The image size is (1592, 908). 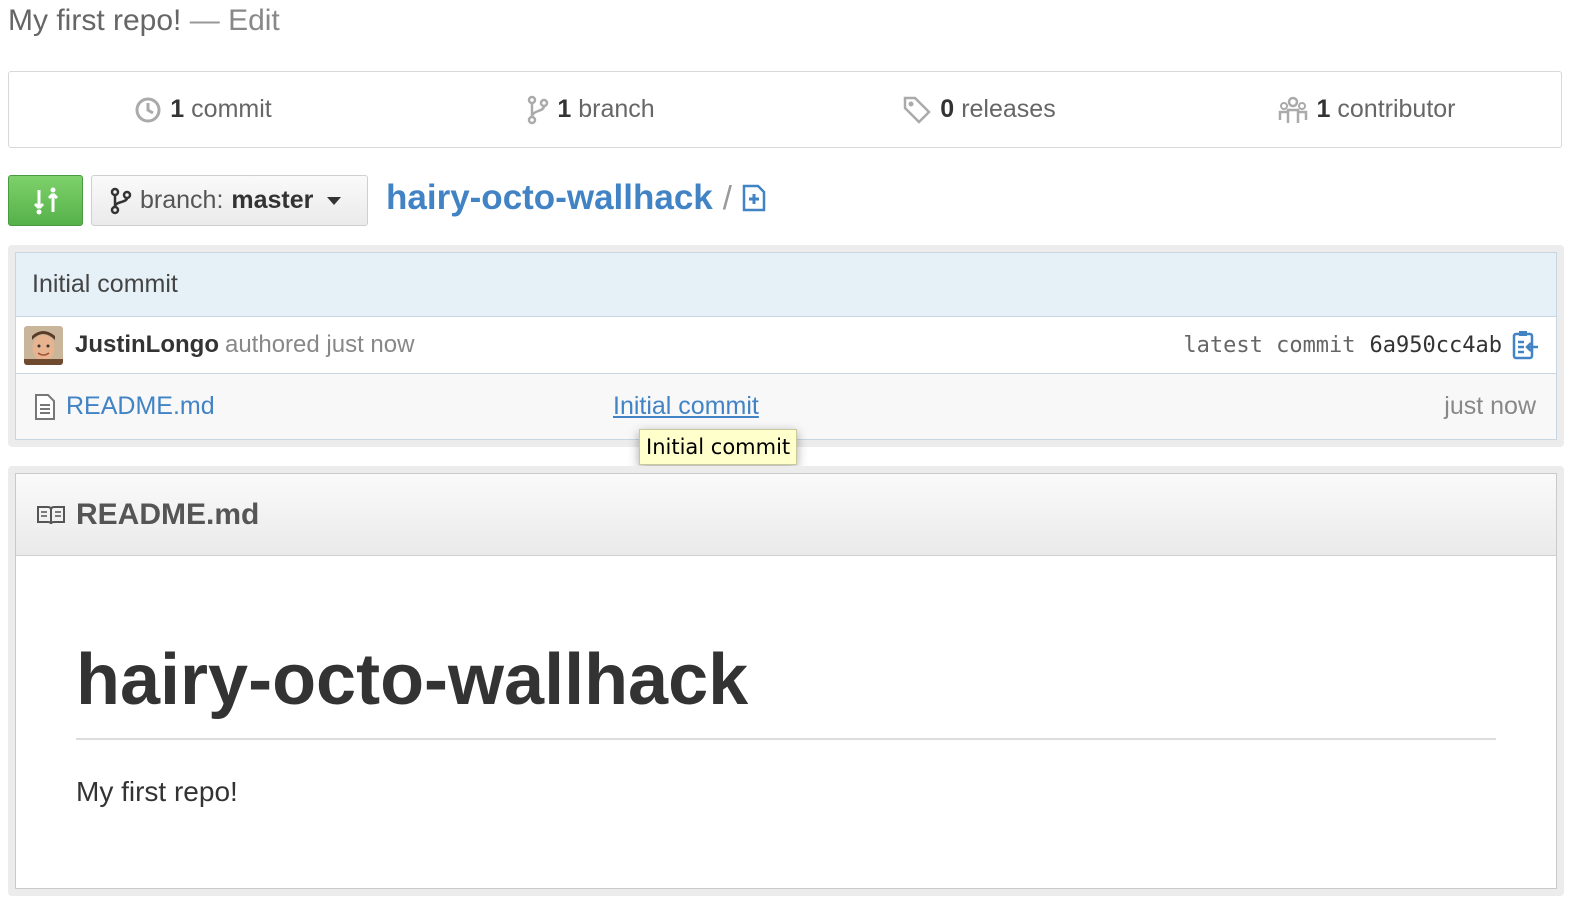 I want to click on repo-description: My first repo! — Edit, so click(x=144, y=21).